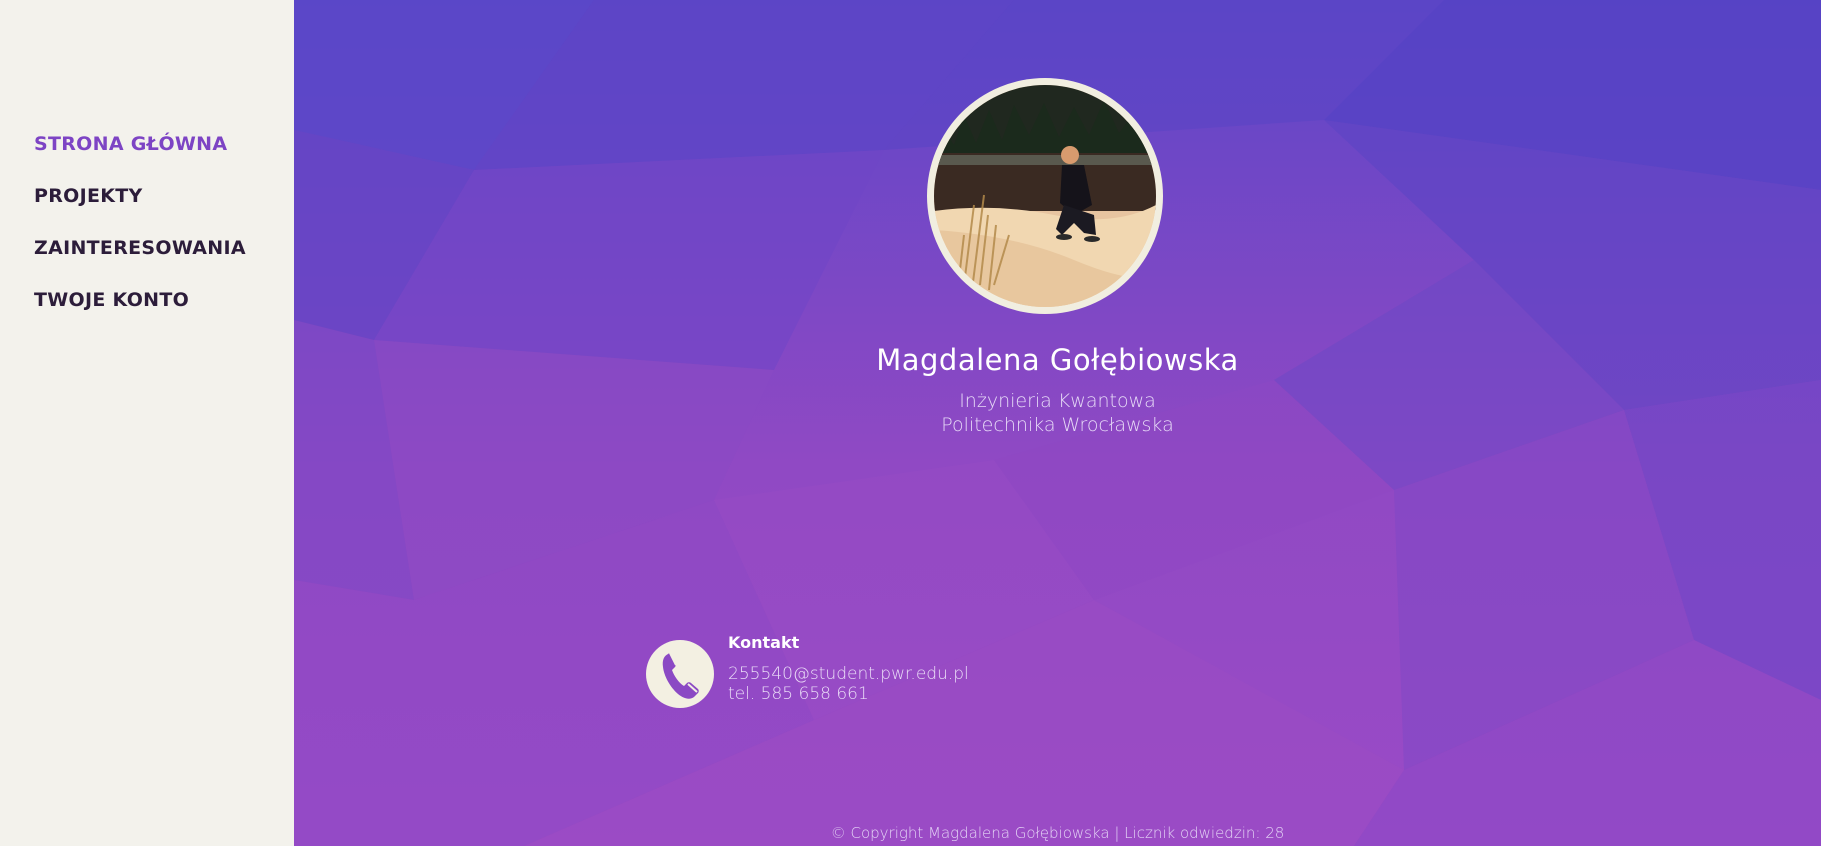  Describe the element at coordinates (798, 694) in the screenshot. I see `contact-phone: tel. 585 658 661` at that location.